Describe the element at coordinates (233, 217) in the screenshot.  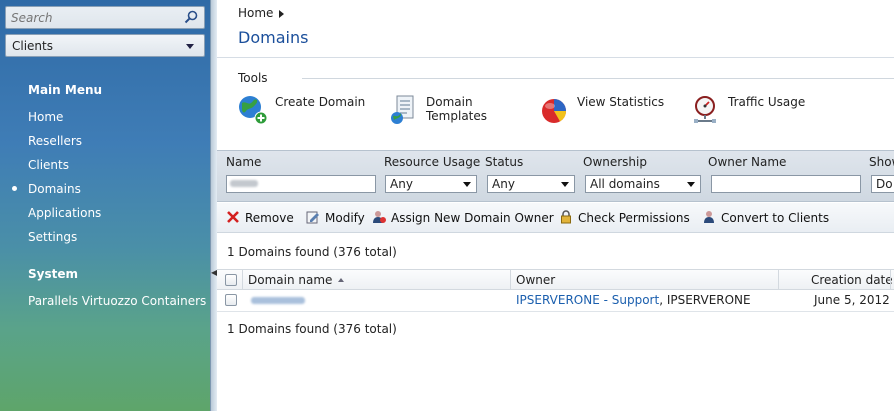
I see `remove-icon` at that location.